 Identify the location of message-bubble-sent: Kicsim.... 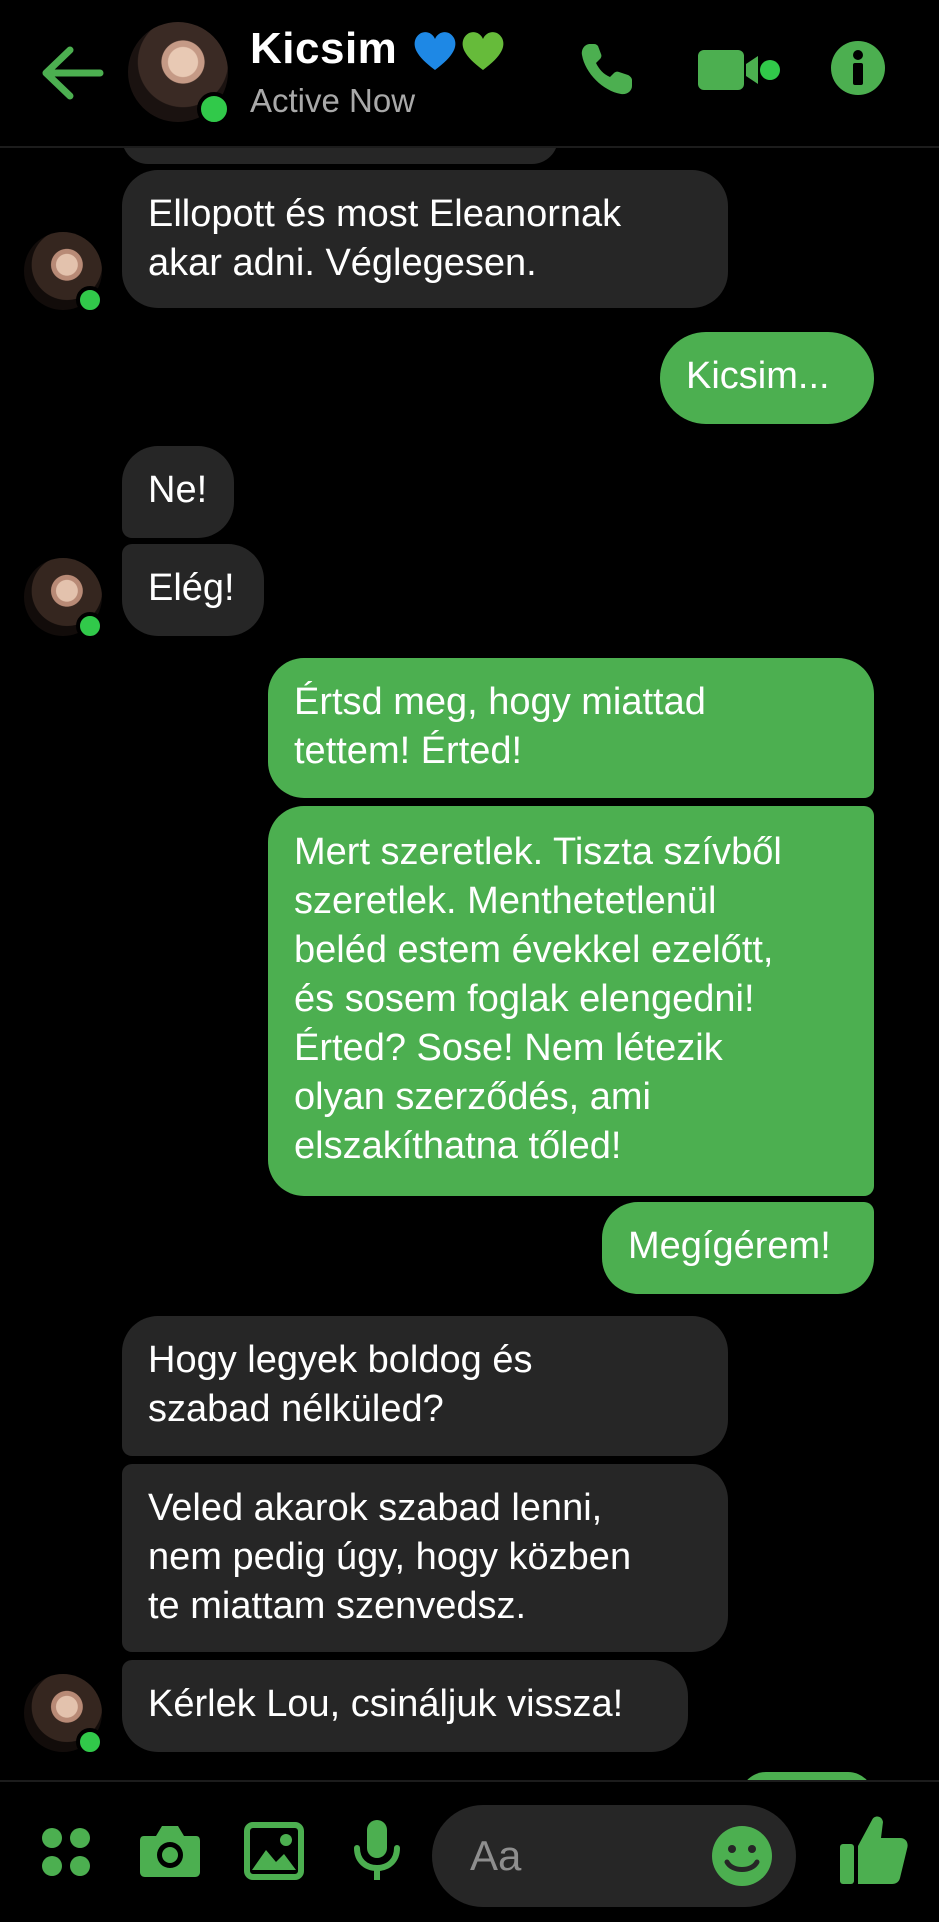
(767, 378).